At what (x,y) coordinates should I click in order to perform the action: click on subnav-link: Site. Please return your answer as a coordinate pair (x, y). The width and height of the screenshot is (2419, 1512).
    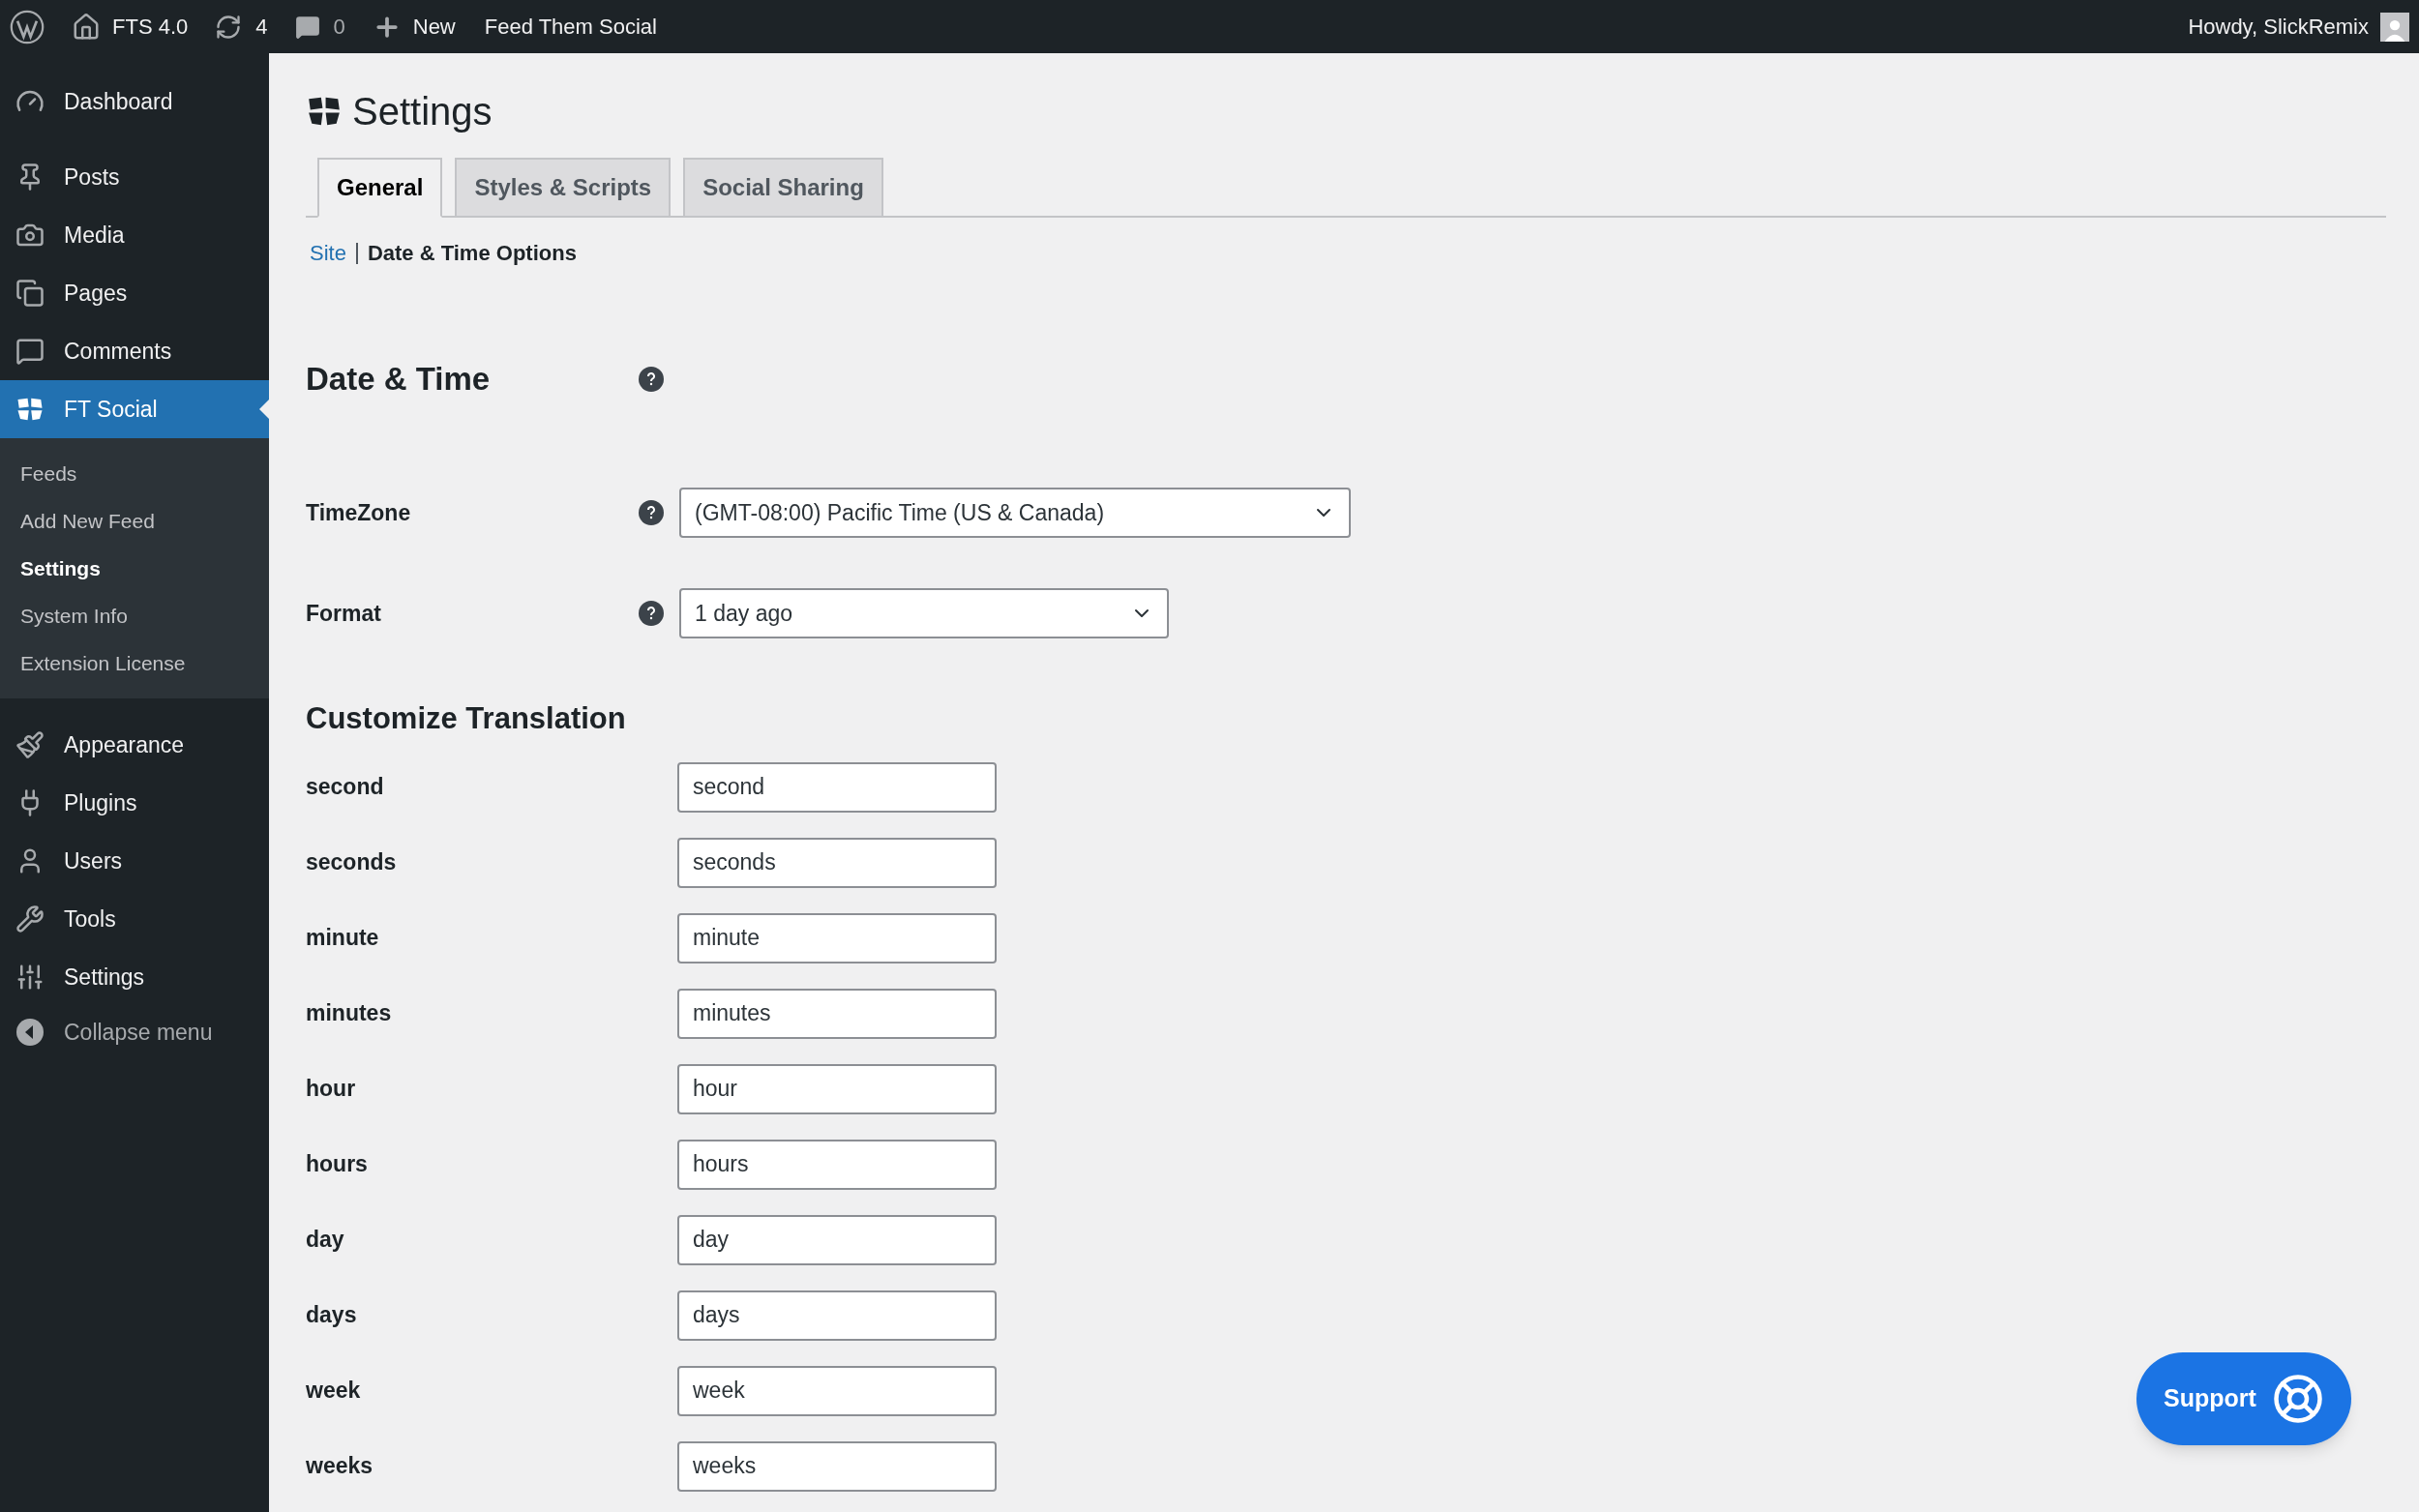
    Looking at the image, I should click on (328, 253).